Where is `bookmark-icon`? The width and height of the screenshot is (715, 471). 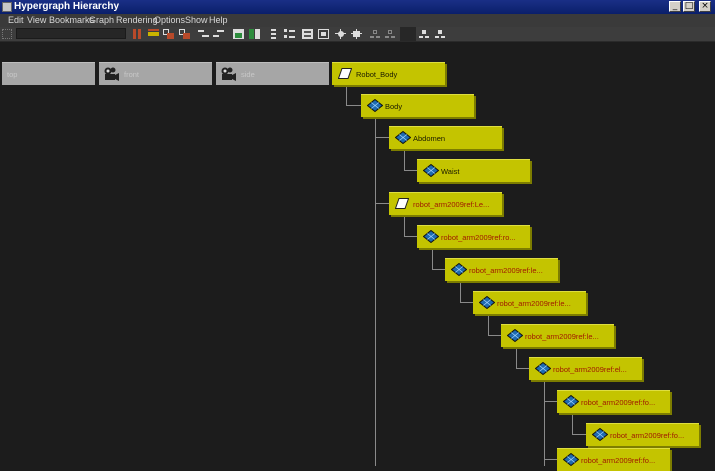
bookmark-icon is located at coordinates (137, 34).